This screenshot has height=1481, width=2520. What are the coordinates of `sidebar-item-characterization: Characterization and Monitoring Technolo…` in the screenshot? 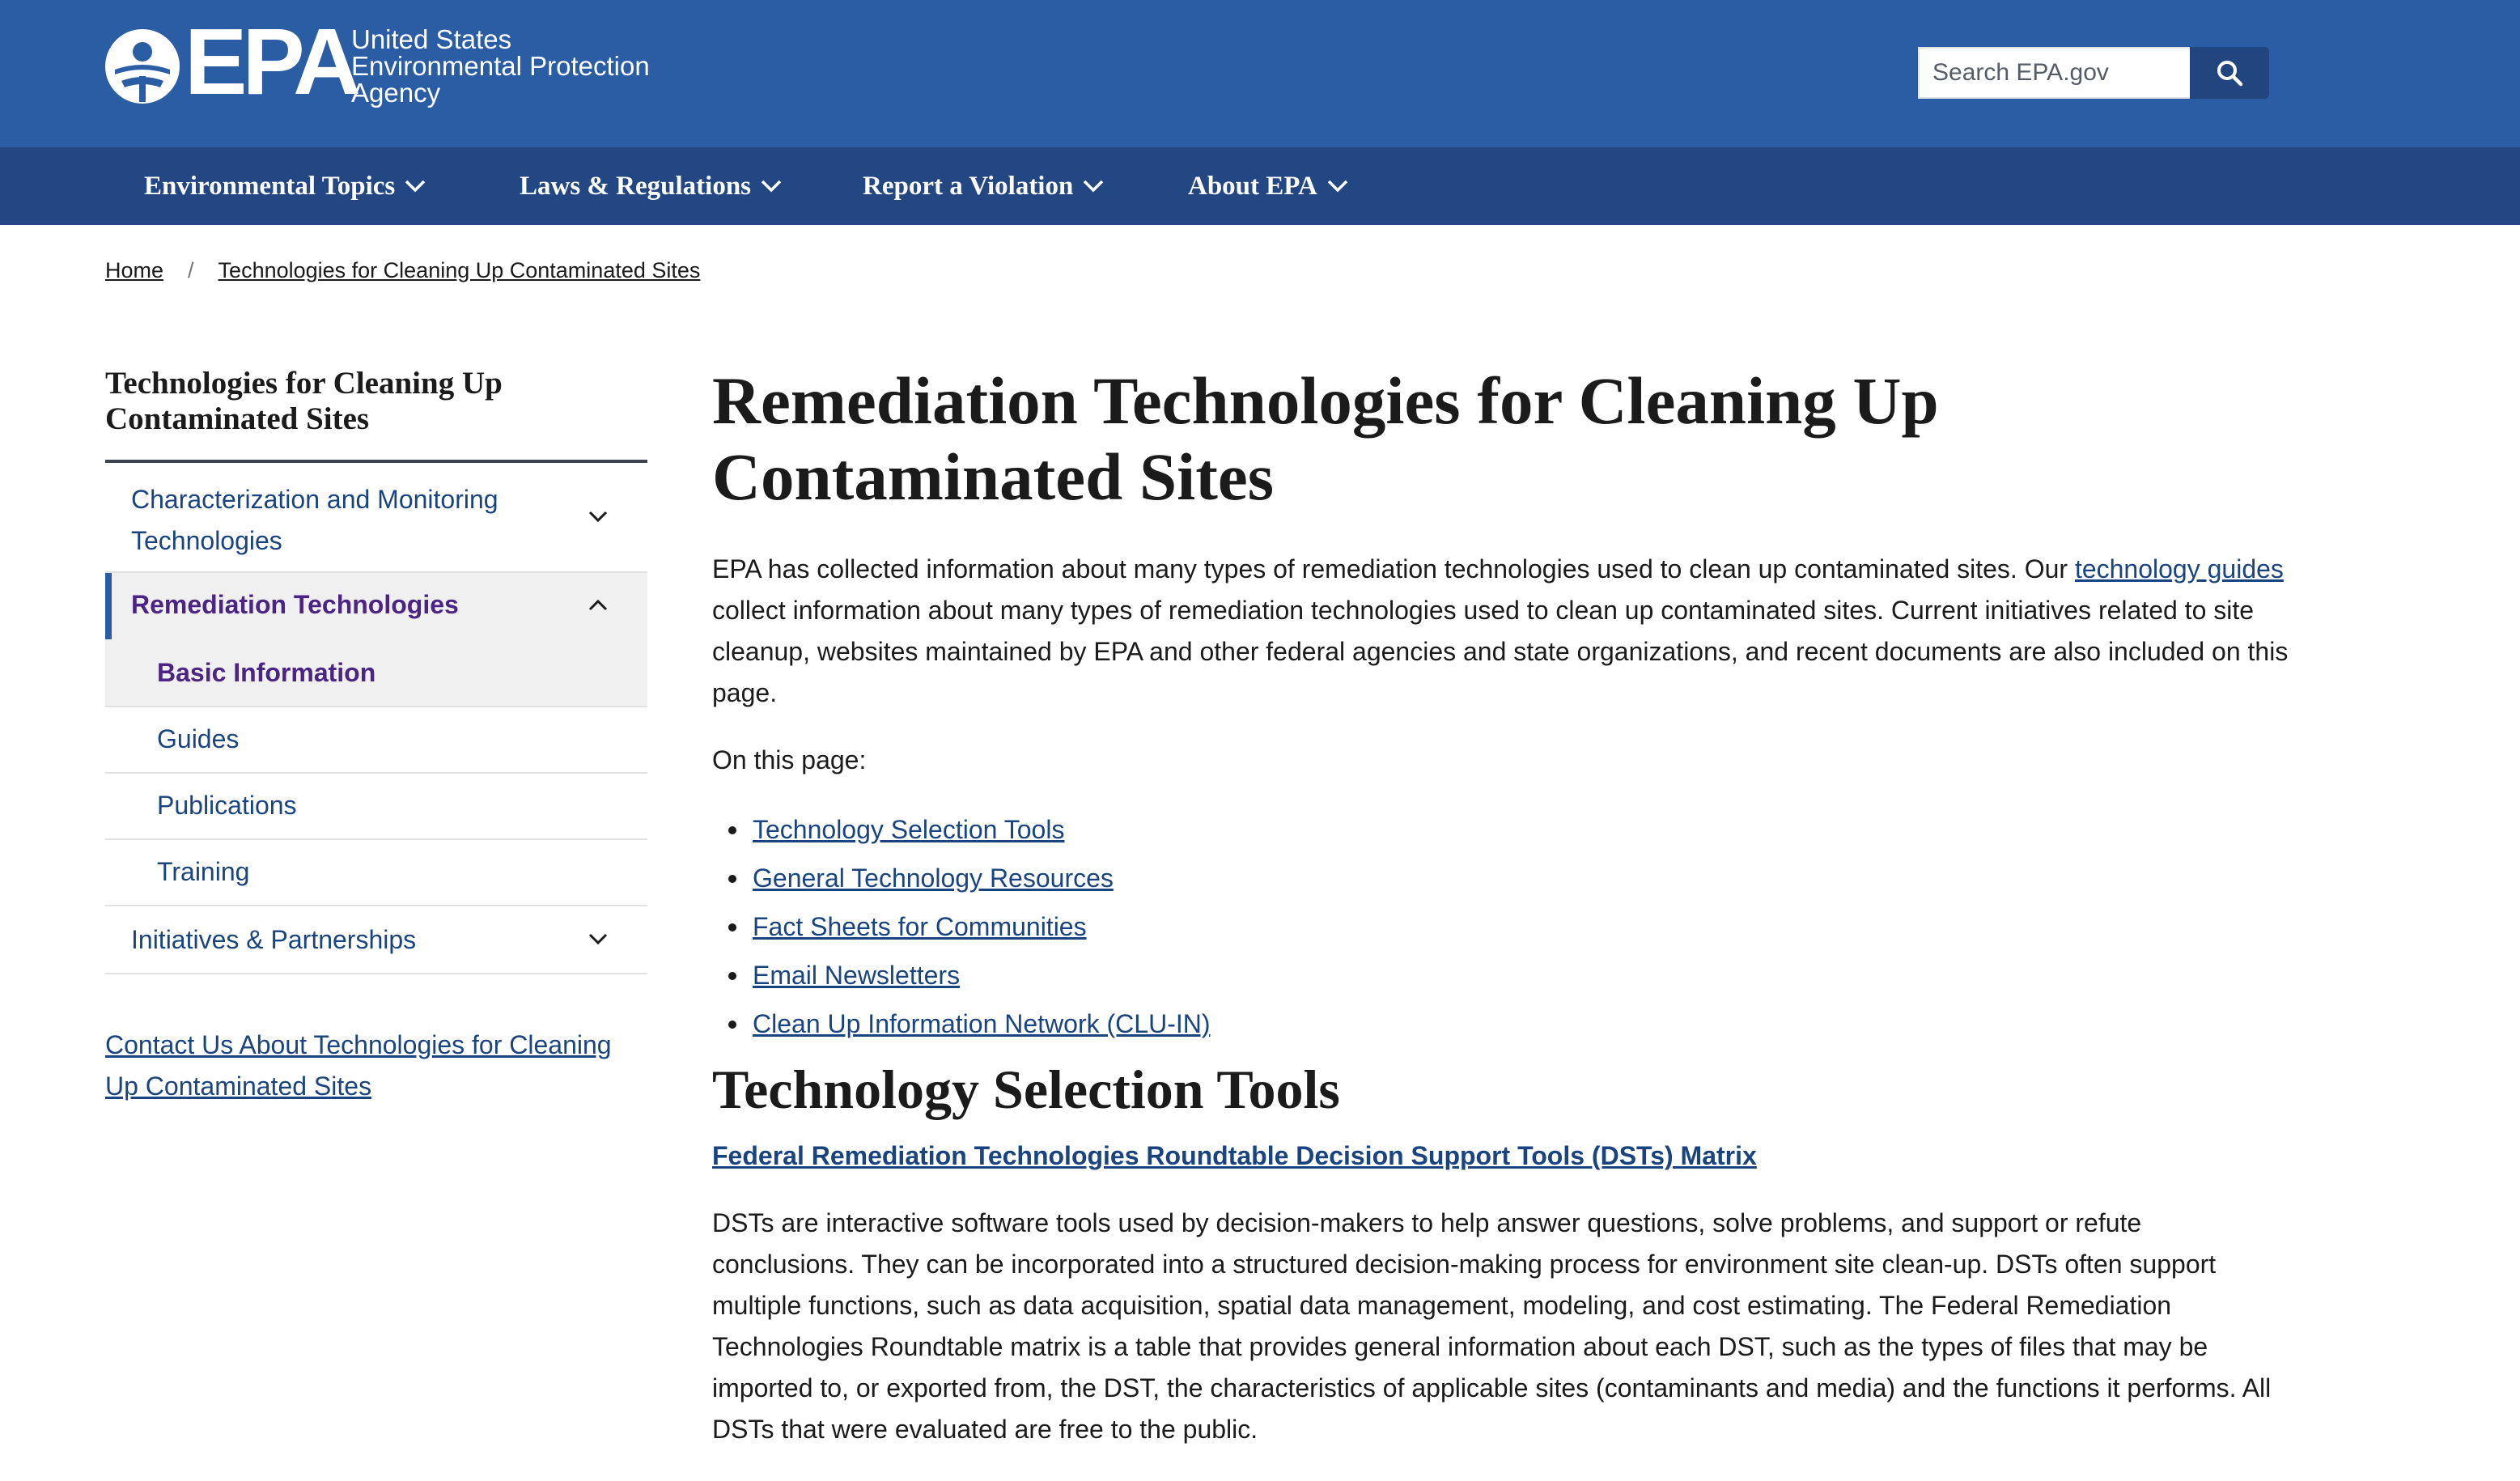 It's located at (376, 518).